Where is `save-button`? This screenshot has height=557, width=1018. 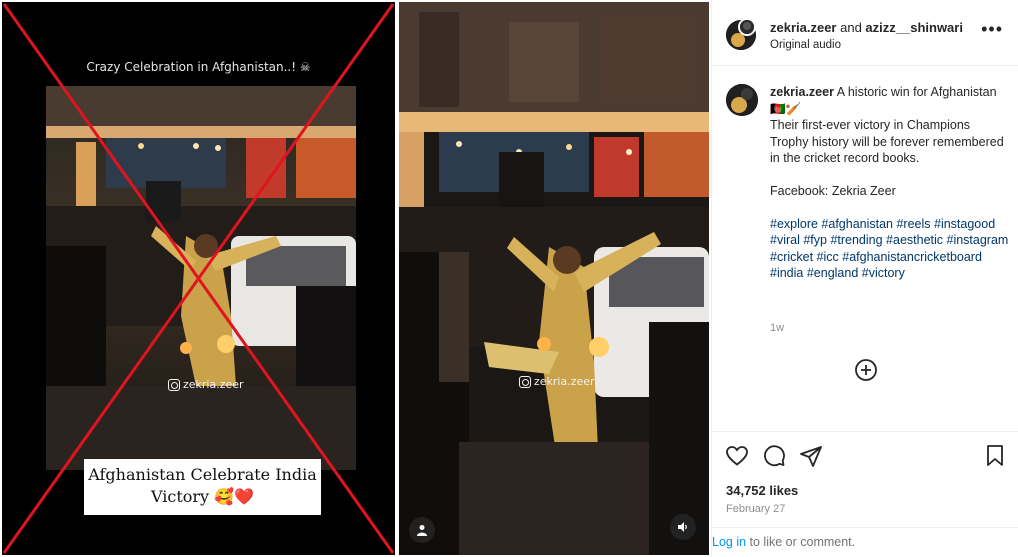 save-button is located at coordinates (995, 458).